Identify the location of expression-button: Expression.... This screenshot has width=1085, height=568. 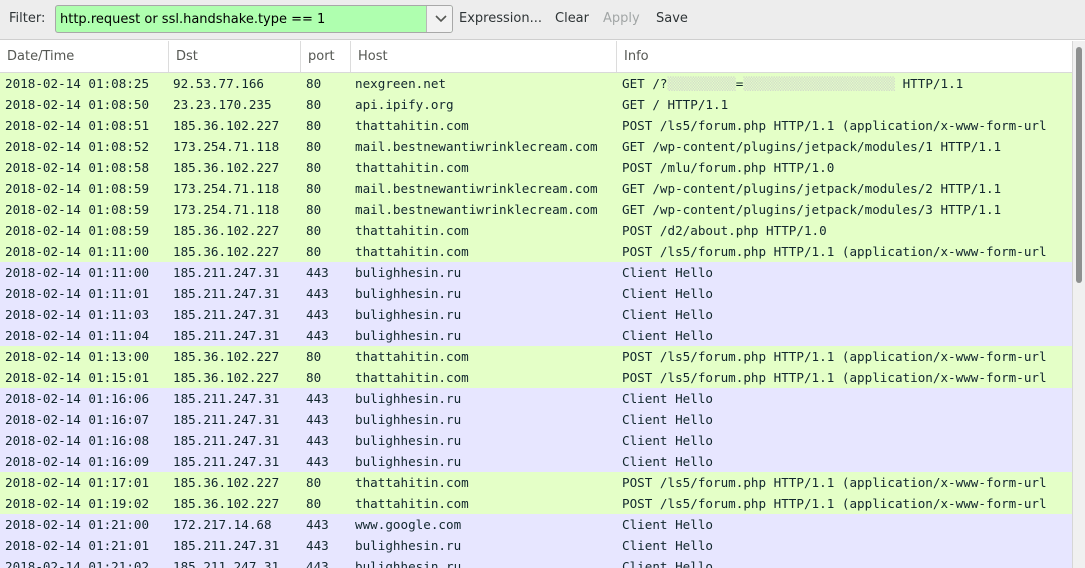
(500, 18).